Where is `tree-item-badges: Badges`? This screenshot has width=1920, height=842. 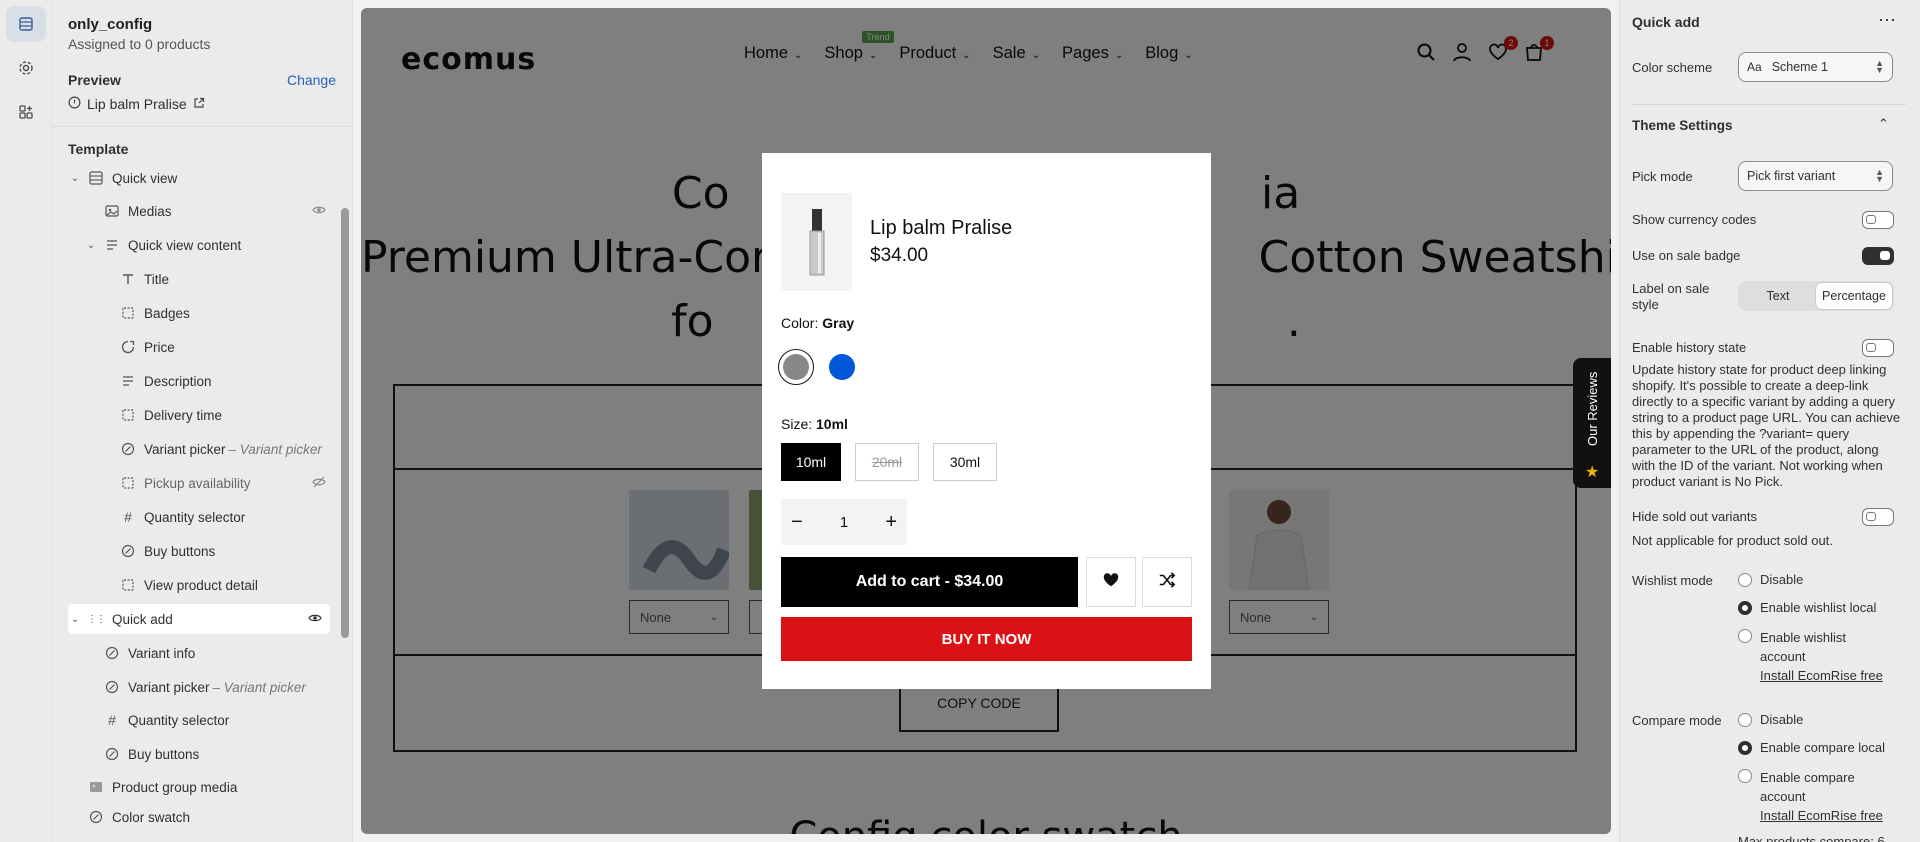 tree-item-badges: Badges is located at coordinates (227, 313).